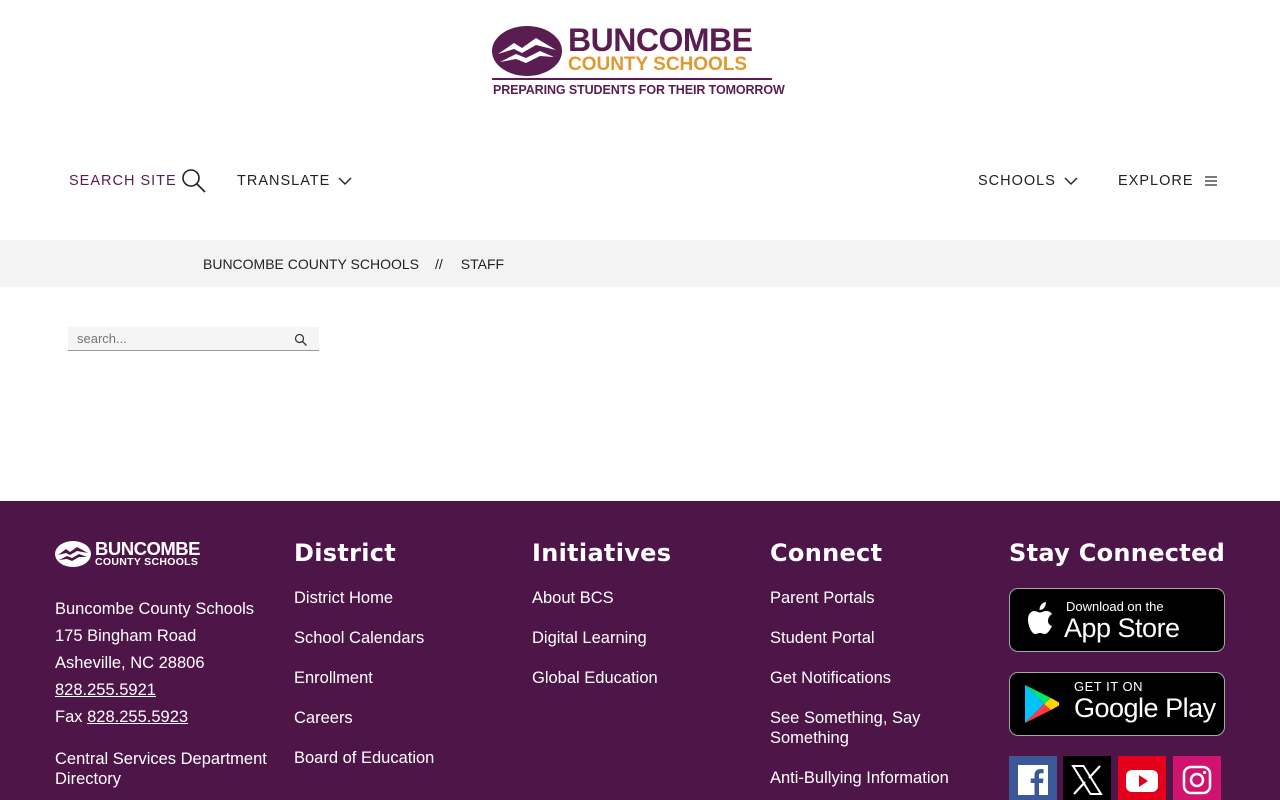 The image size is (1280, 800). I want to click on initiatives-heading: Initiatives, so click(602, 553).